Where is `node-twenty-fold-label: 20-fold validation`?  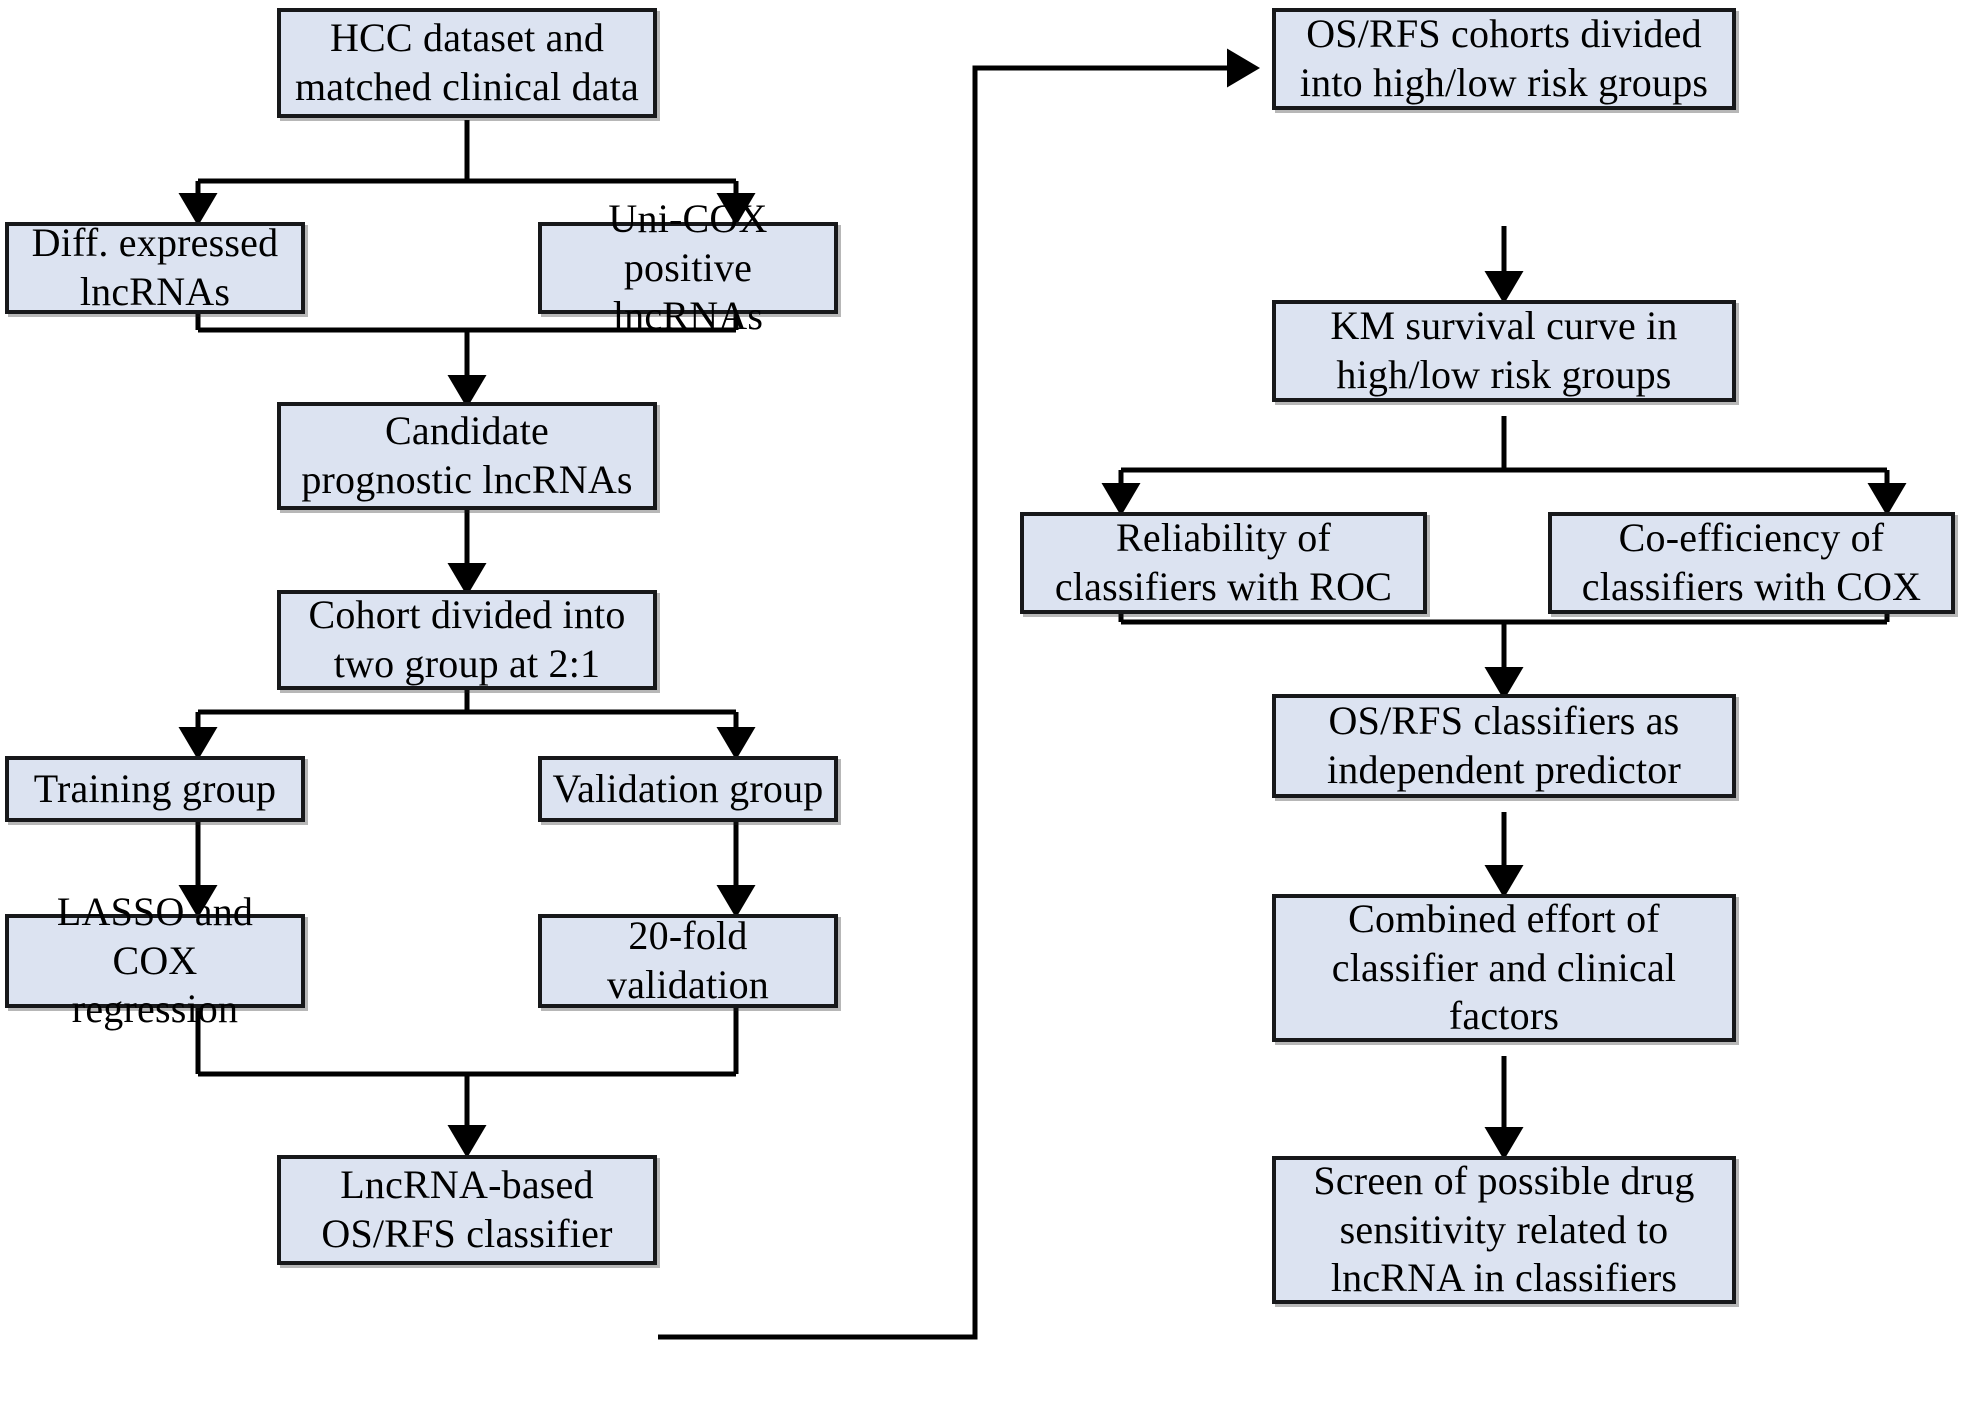 node-twenty-fold-label: 20-fold validation is located at coordinates (688, 960).